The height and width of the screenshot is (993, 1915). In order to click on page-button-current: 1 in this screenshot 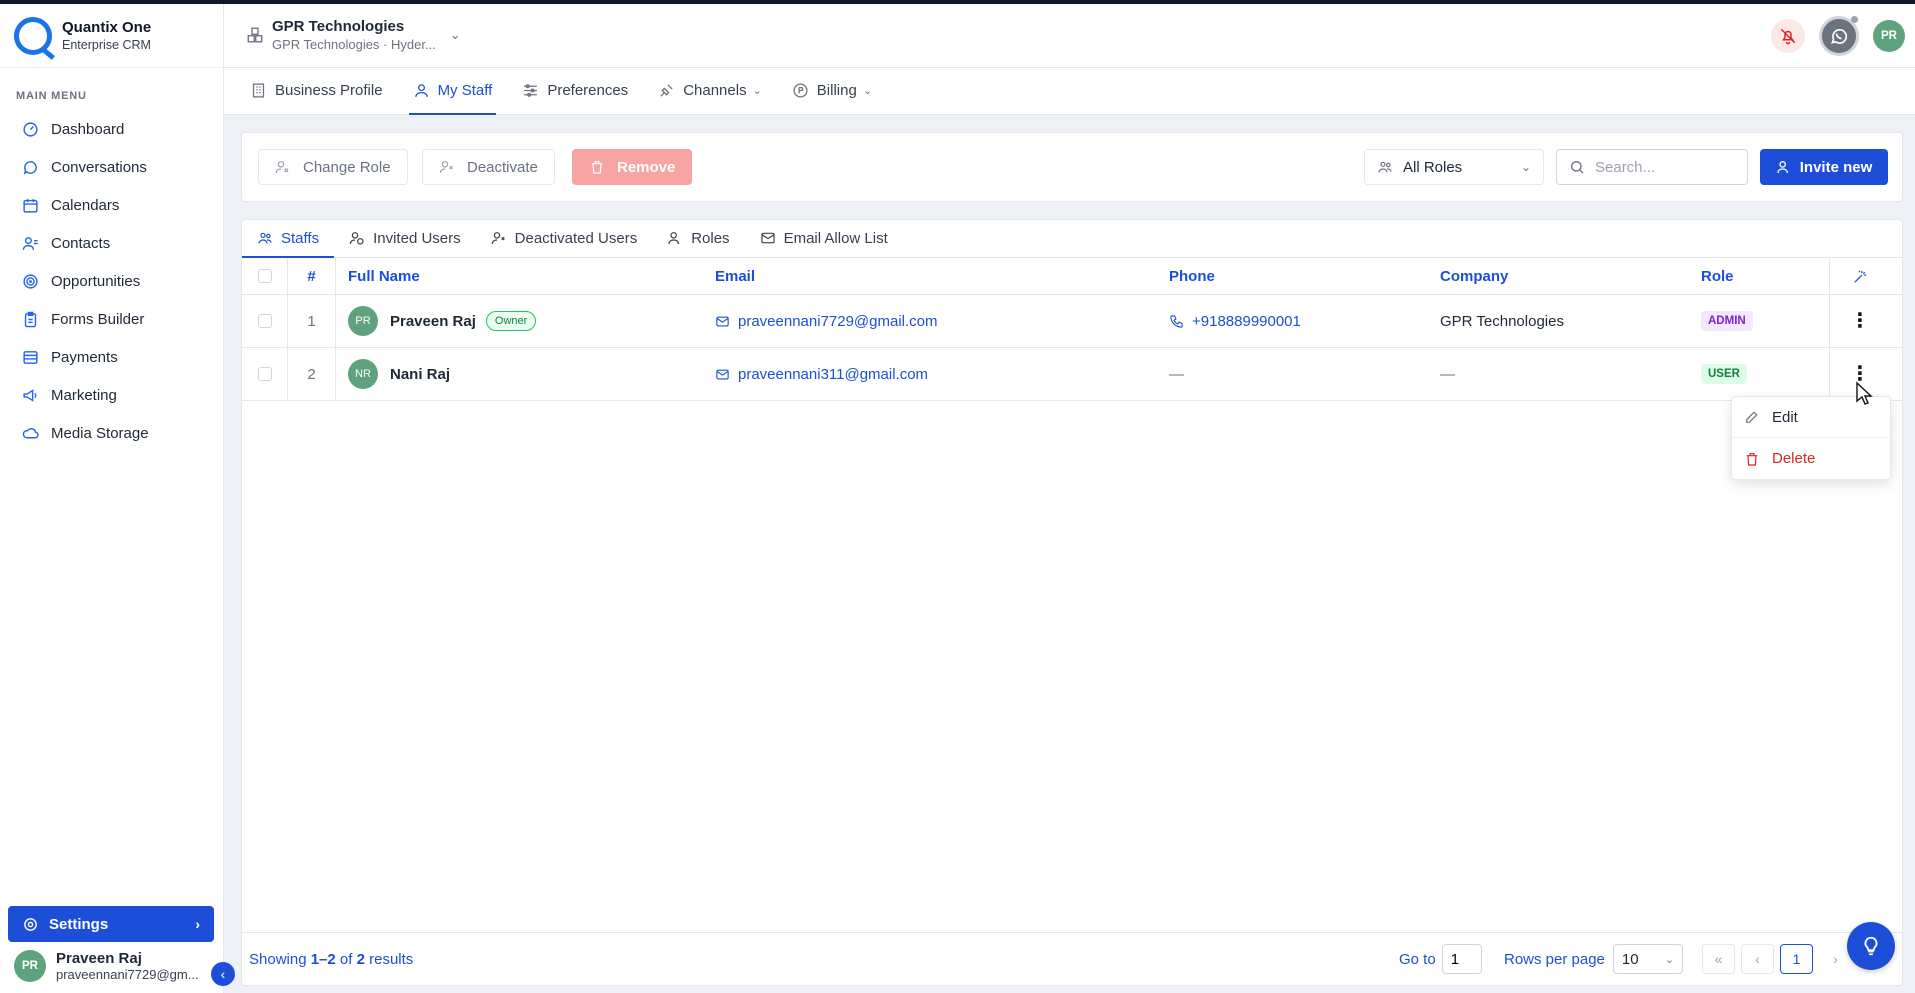, I will do `click(1796, 959)`.